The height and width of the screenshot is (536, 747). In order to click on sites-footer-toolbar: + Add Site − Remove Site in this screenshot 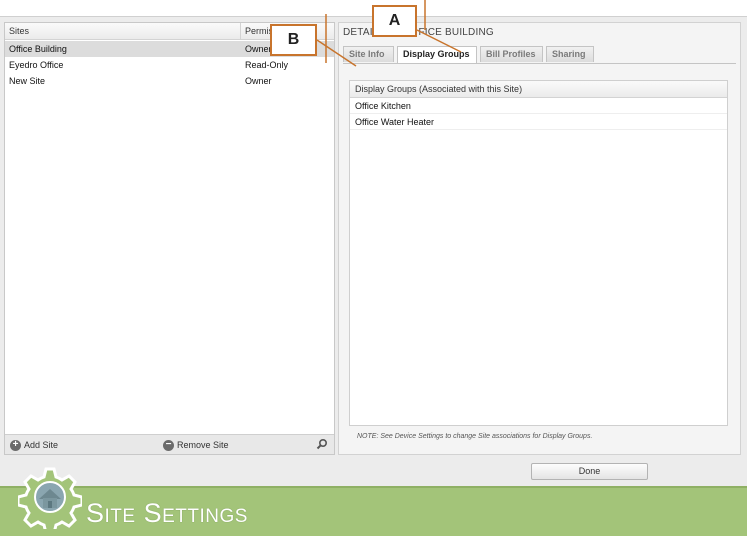, I will do `click(169, 444)`.